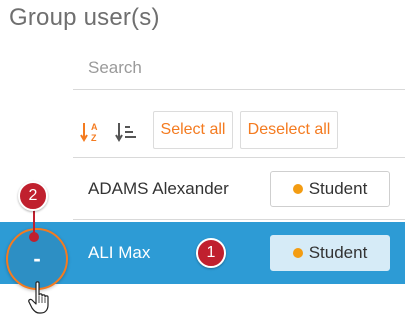 The width and height of the screenshot is (418, 321). Describe the element at coordinates (94, 138) in the screenshot. I see `svg-text: Z` at that location.